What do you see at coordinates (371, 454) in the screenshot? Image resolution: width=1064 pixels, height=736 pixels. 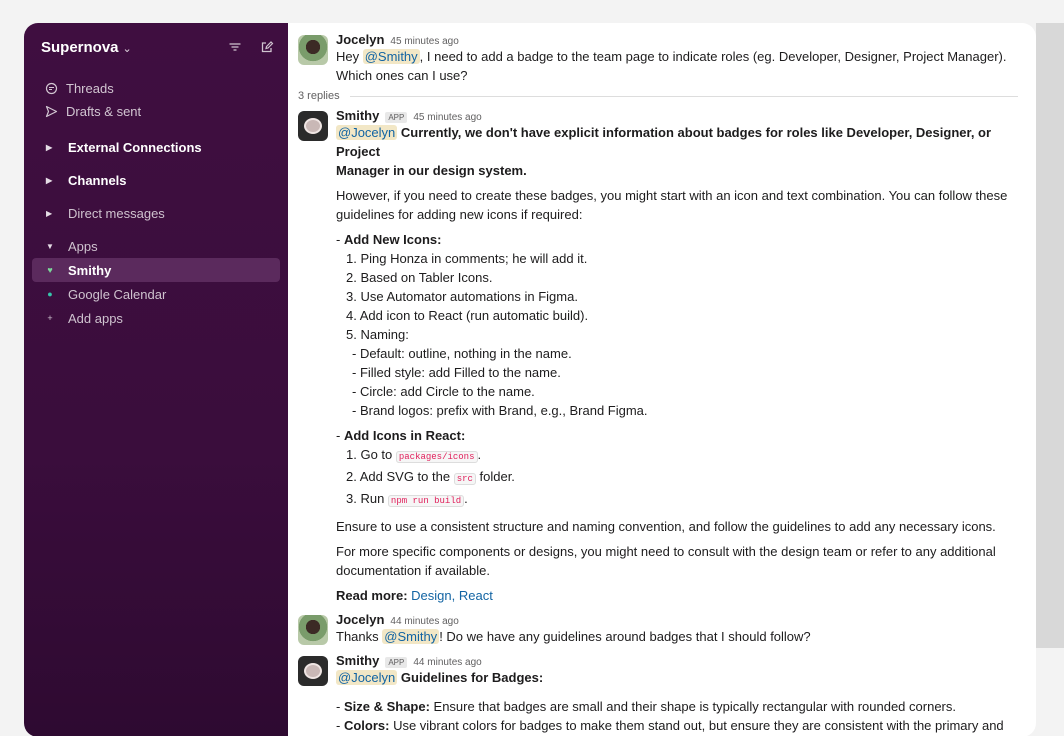 I see `list-text: 1. Go to` at bounding box center [371, 454].